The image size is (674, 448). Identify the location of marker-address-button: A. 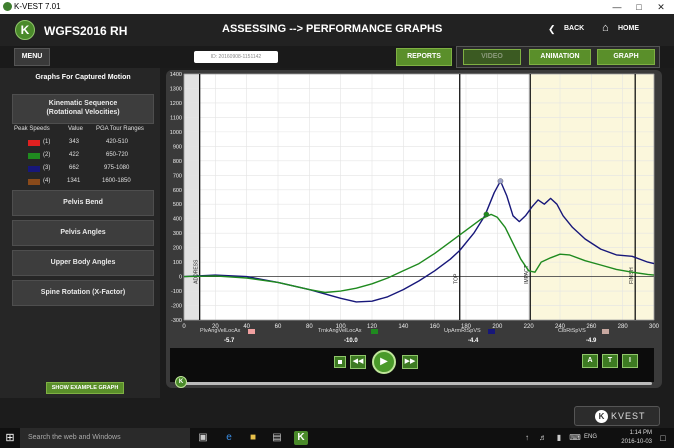
(590, 361).